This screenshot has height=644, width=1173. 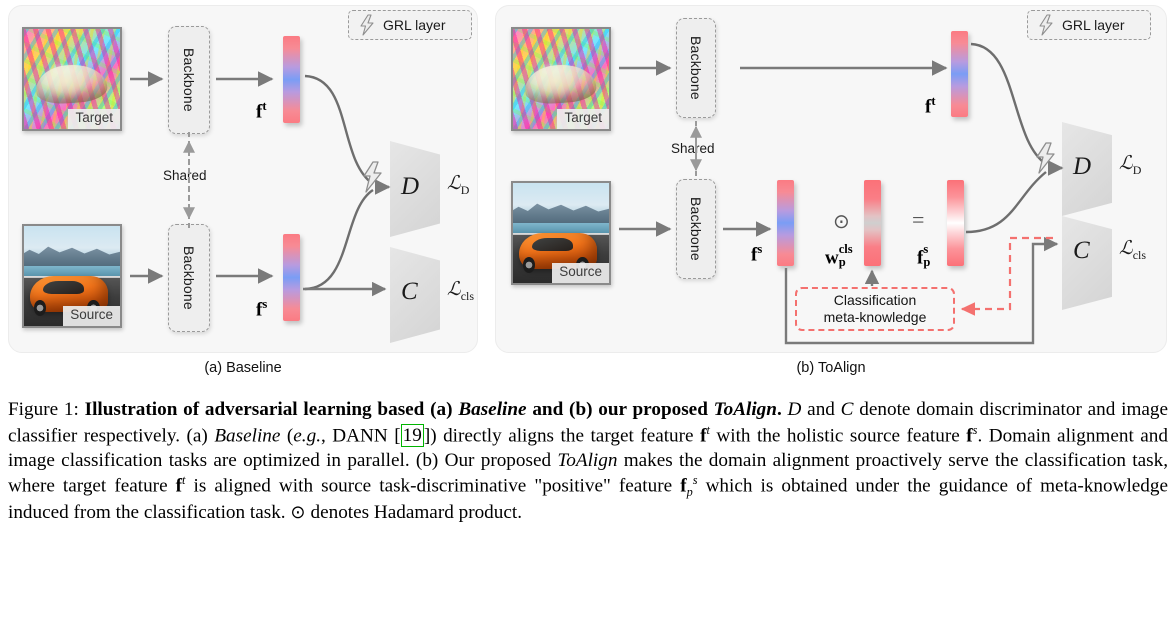 What do you see at coordinates (409, 291) in the screenshot?
I see `classifier-letter-a: C` at bounding box center [409, 291].